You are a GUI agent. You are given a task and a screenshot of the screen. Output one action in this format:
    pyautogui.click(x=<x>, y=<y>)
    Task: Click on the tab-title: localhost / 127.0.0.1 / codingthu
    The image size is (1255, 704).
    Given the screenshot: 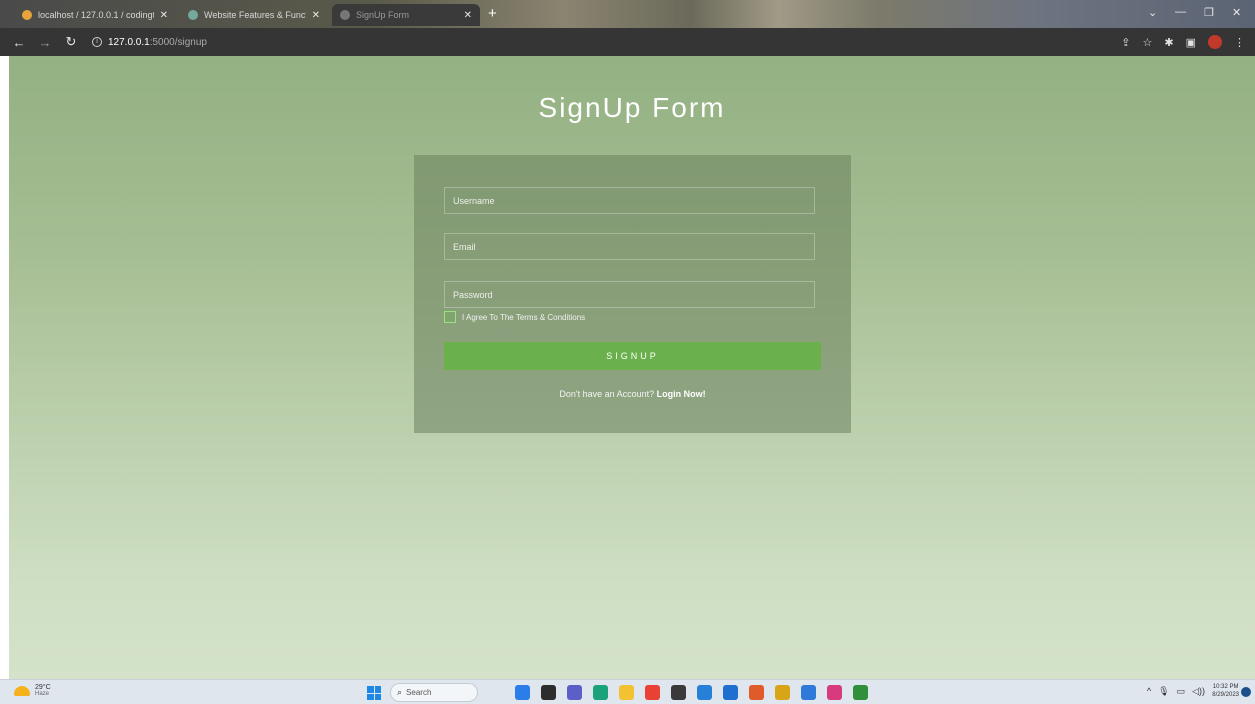 What is the action you would take?
    pyautogui.click(x=96, y=15)
    